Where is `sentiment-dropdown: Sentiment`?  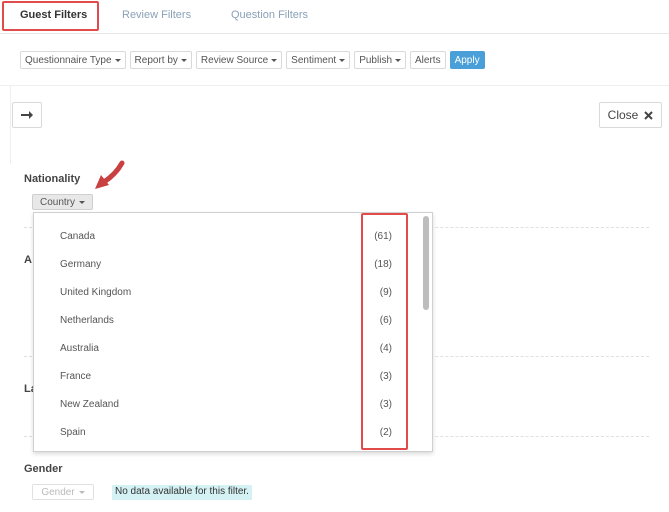 sentiment-dropdown: Sentiment is located at coordinates (318, 60).